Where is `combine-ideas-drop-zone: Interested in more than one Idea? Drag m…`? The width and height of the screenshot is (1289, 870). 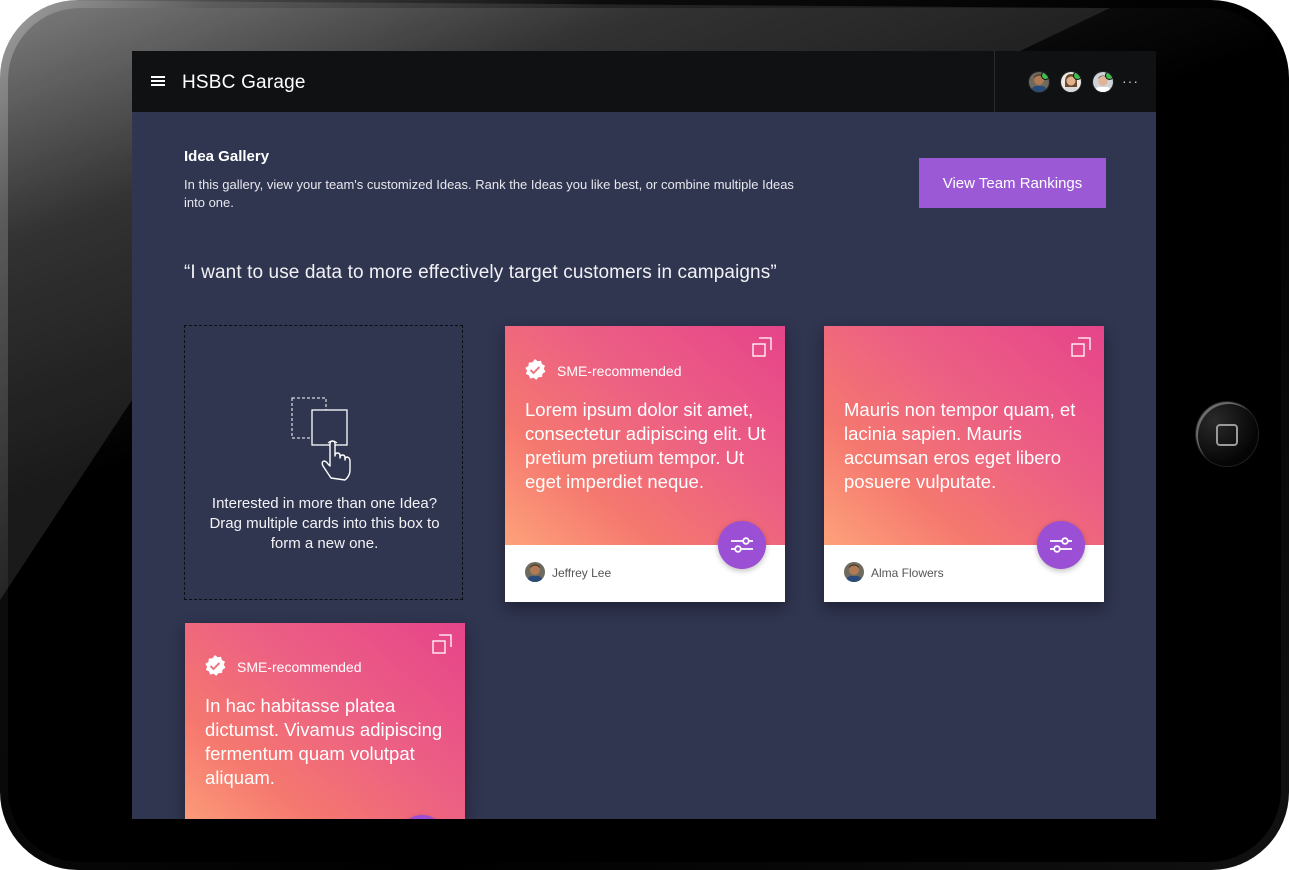
combine-ideas-drop-zone: Interested in more than one Idea? Drag m… is located at coordinates (323, 462).